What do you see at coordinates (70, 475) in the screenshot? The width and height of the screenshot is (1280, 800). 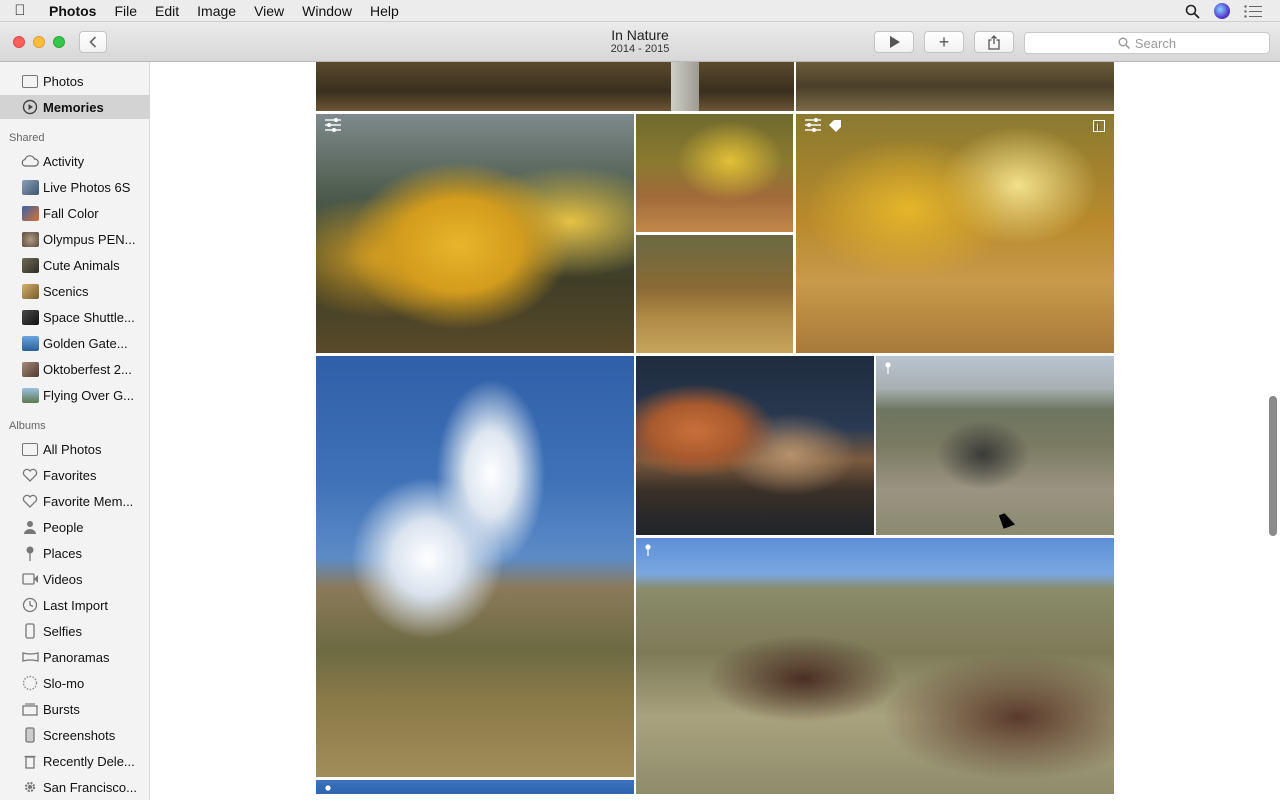 I see `sidebar-item-label: Favorites` at bounding box center [70, 475].